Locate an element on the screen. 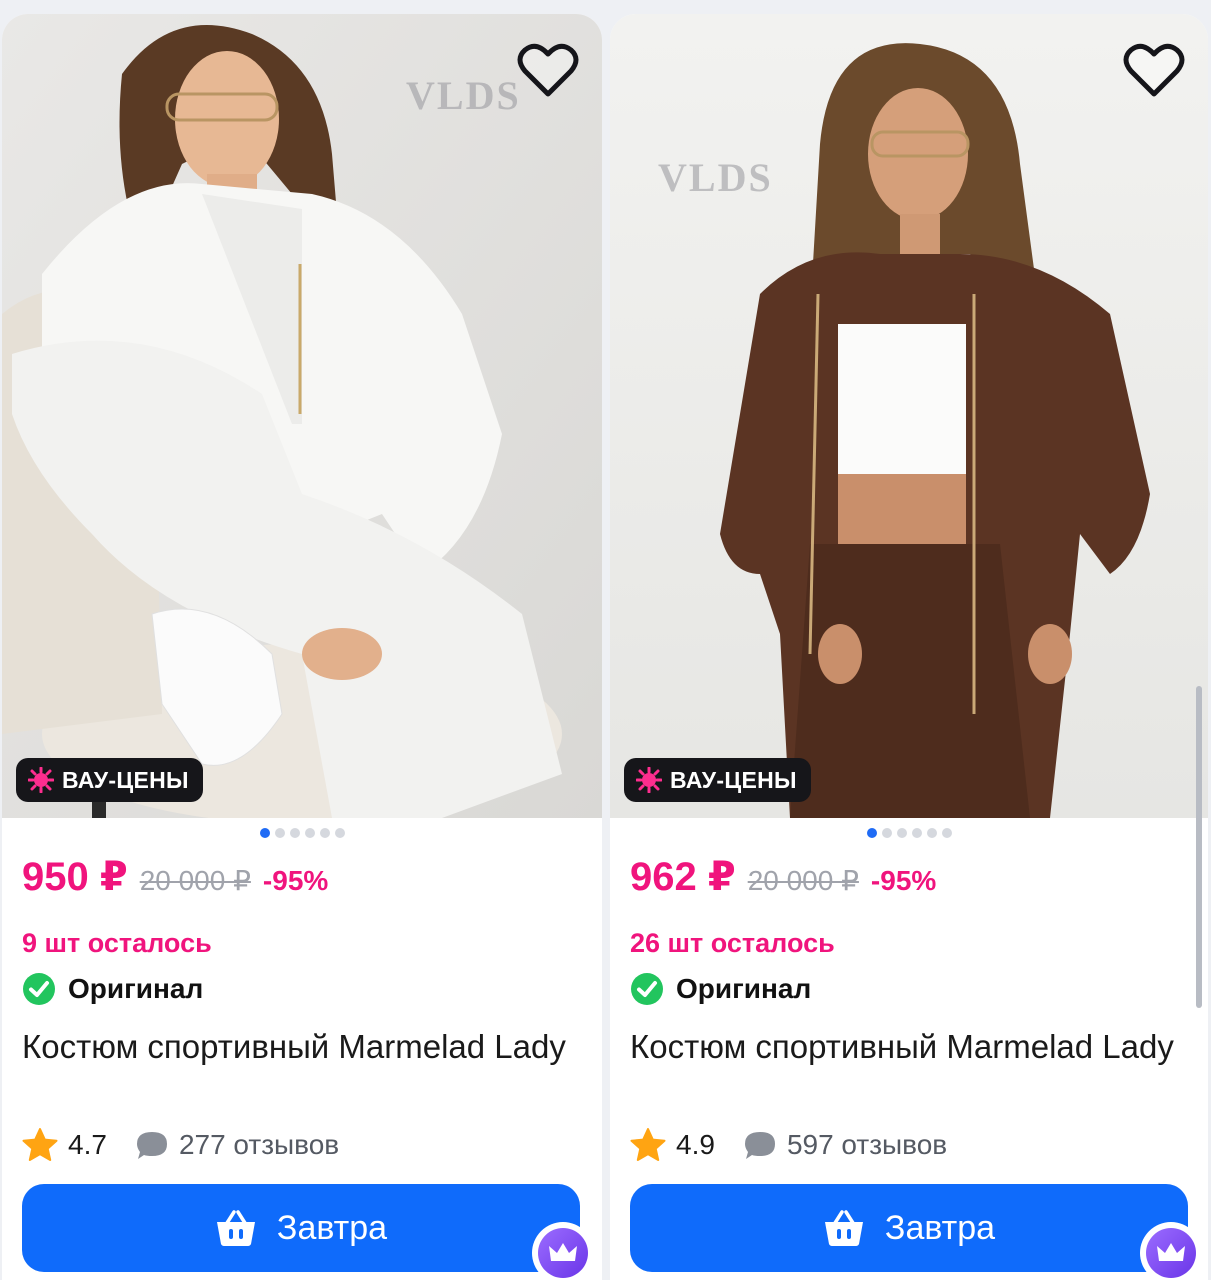  stock-remaining: 26 шт осталось is located at coordinates (732, 943).